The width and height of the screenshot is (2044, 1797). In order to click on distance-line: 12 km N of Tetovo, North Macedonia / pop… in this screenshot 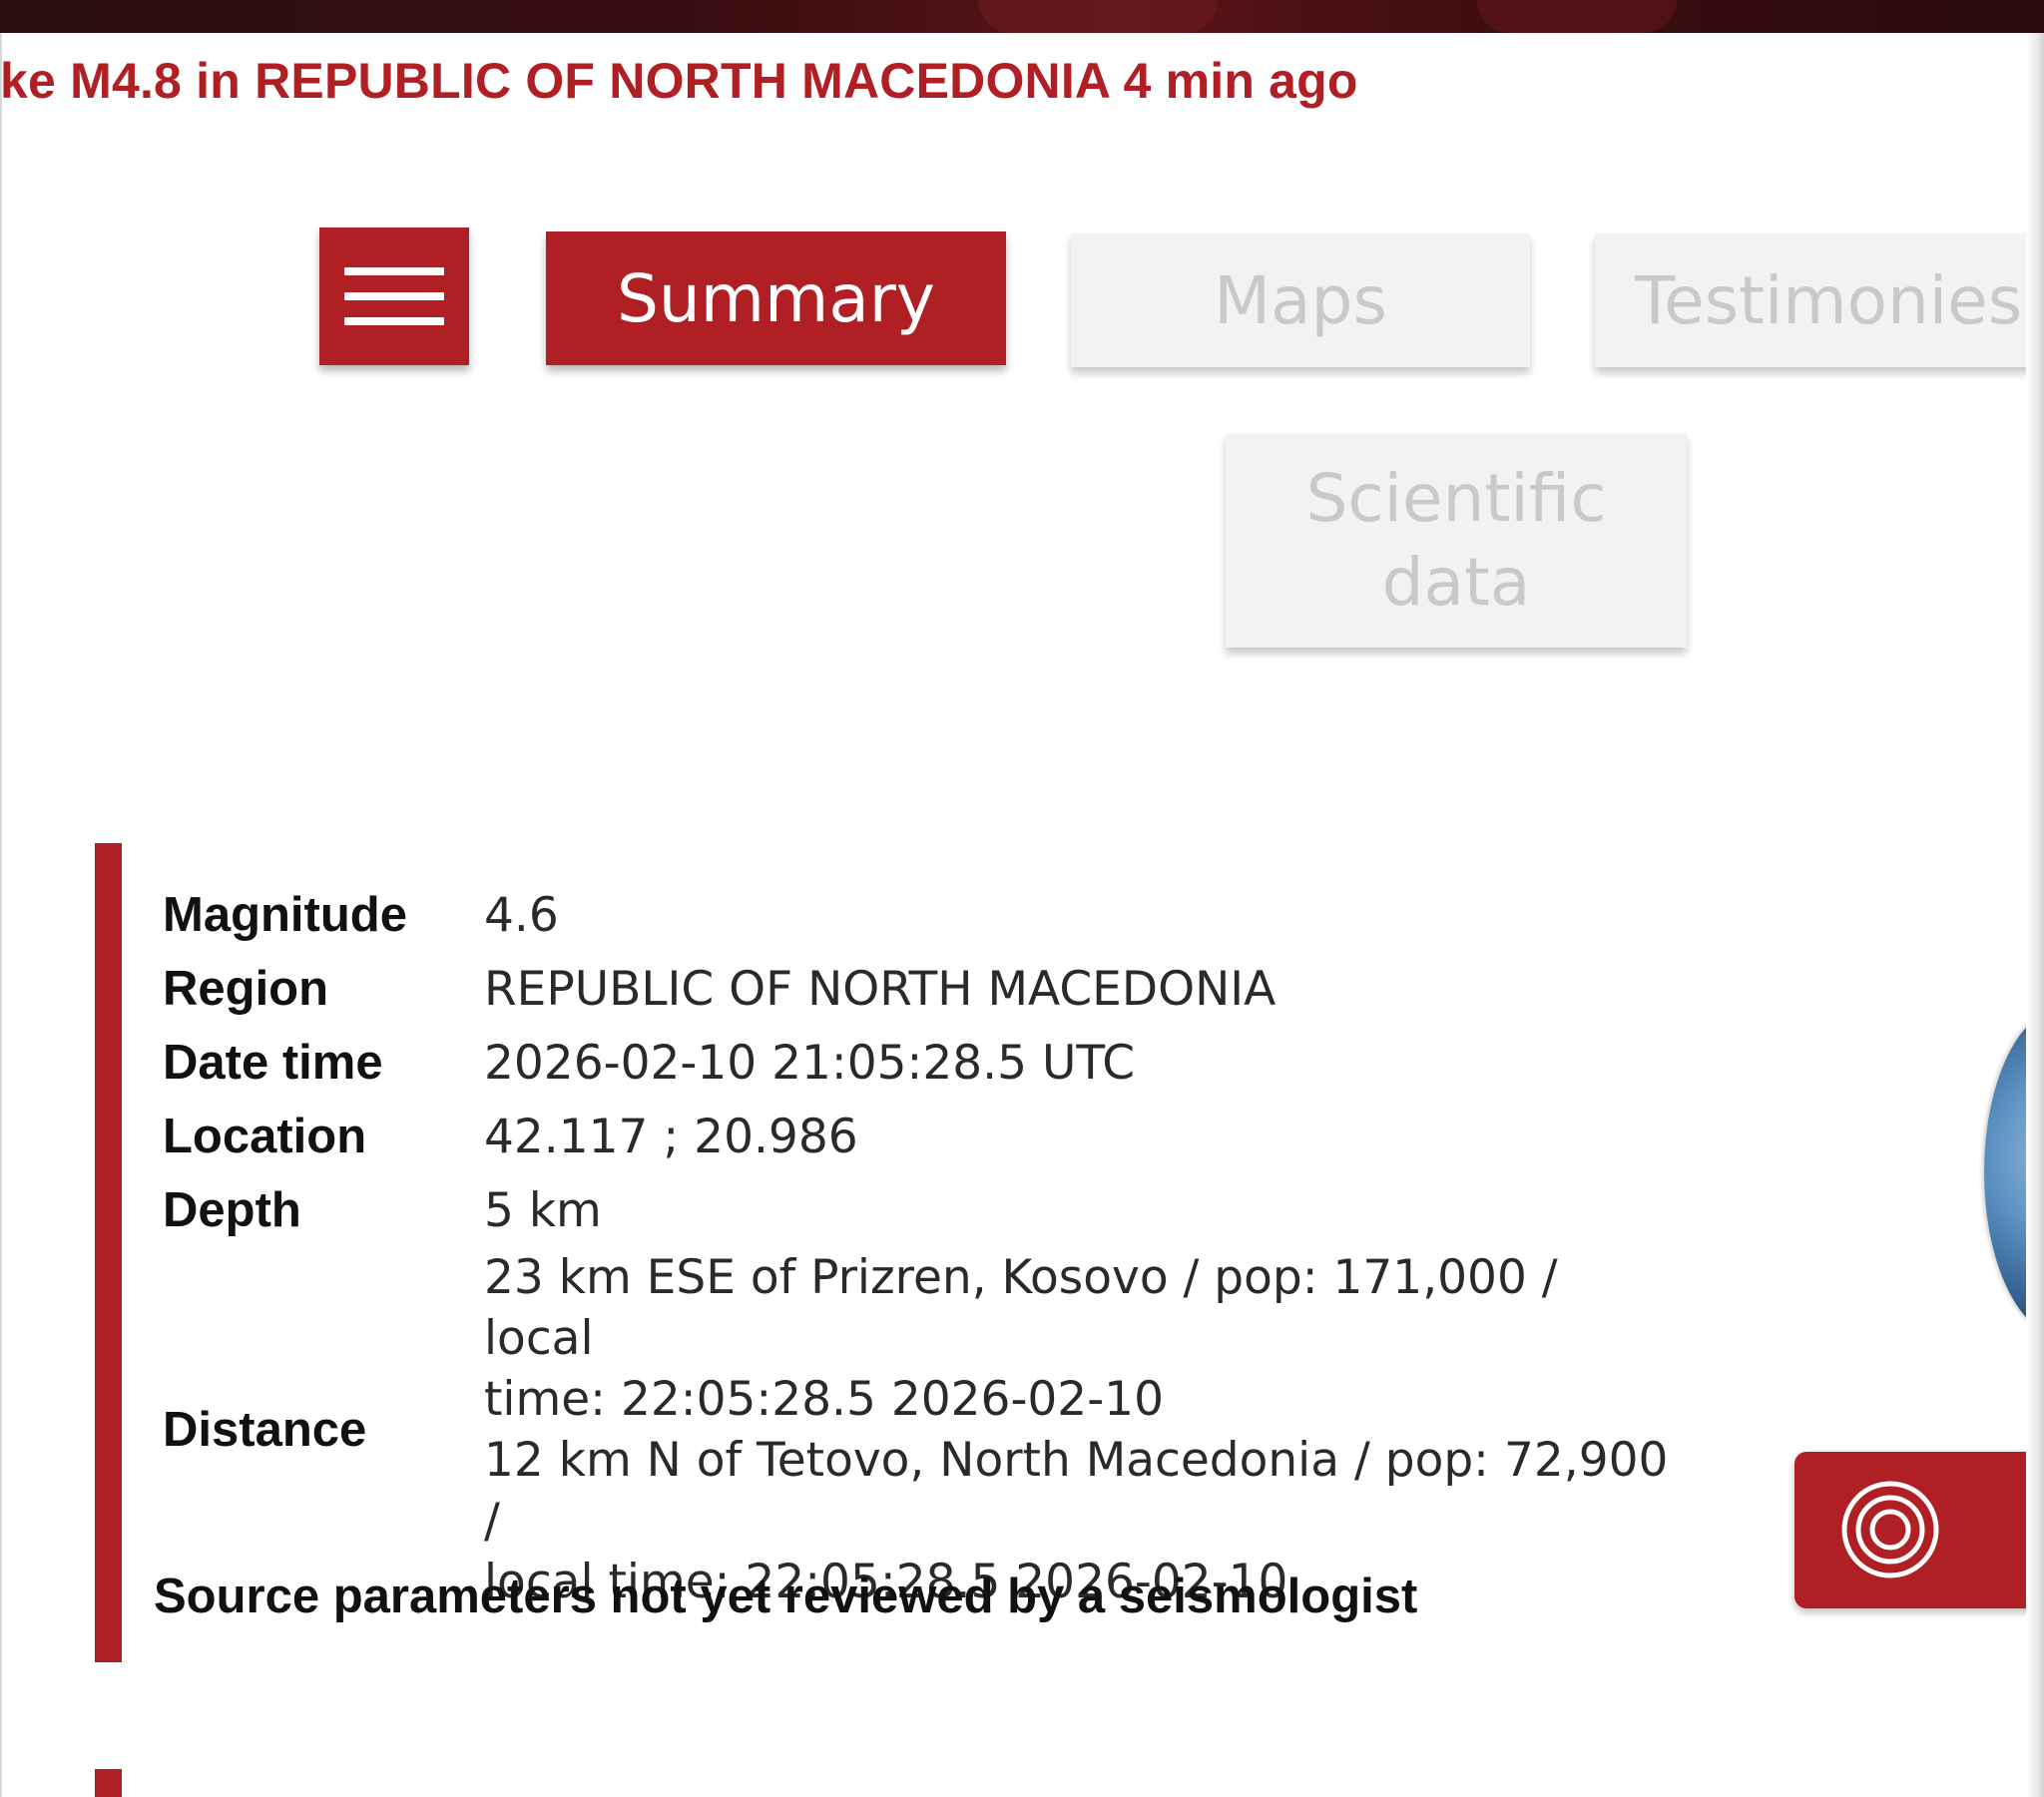, I will do `click(1076, 1491)`.